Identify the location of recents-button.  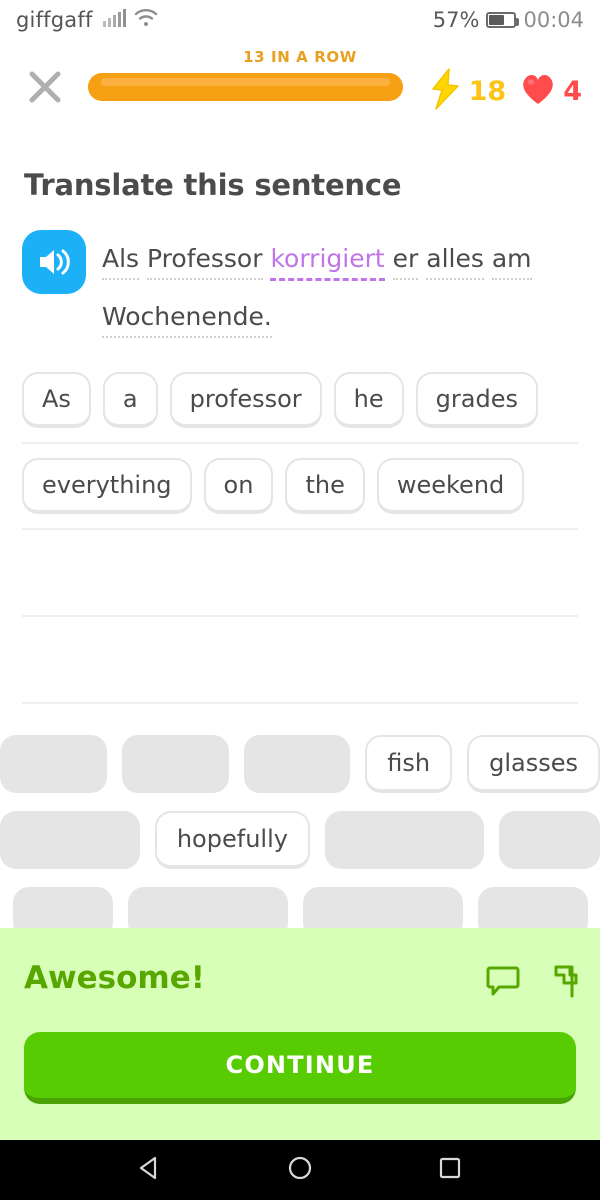
(450, 1170).